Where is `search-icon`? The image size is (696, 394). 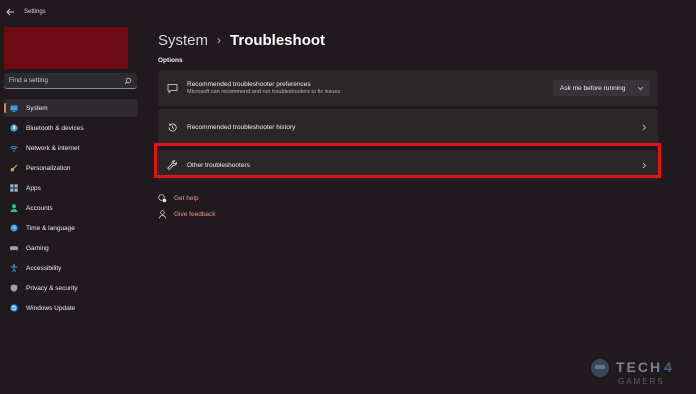
search-icon is located at coordinates (128, 81).